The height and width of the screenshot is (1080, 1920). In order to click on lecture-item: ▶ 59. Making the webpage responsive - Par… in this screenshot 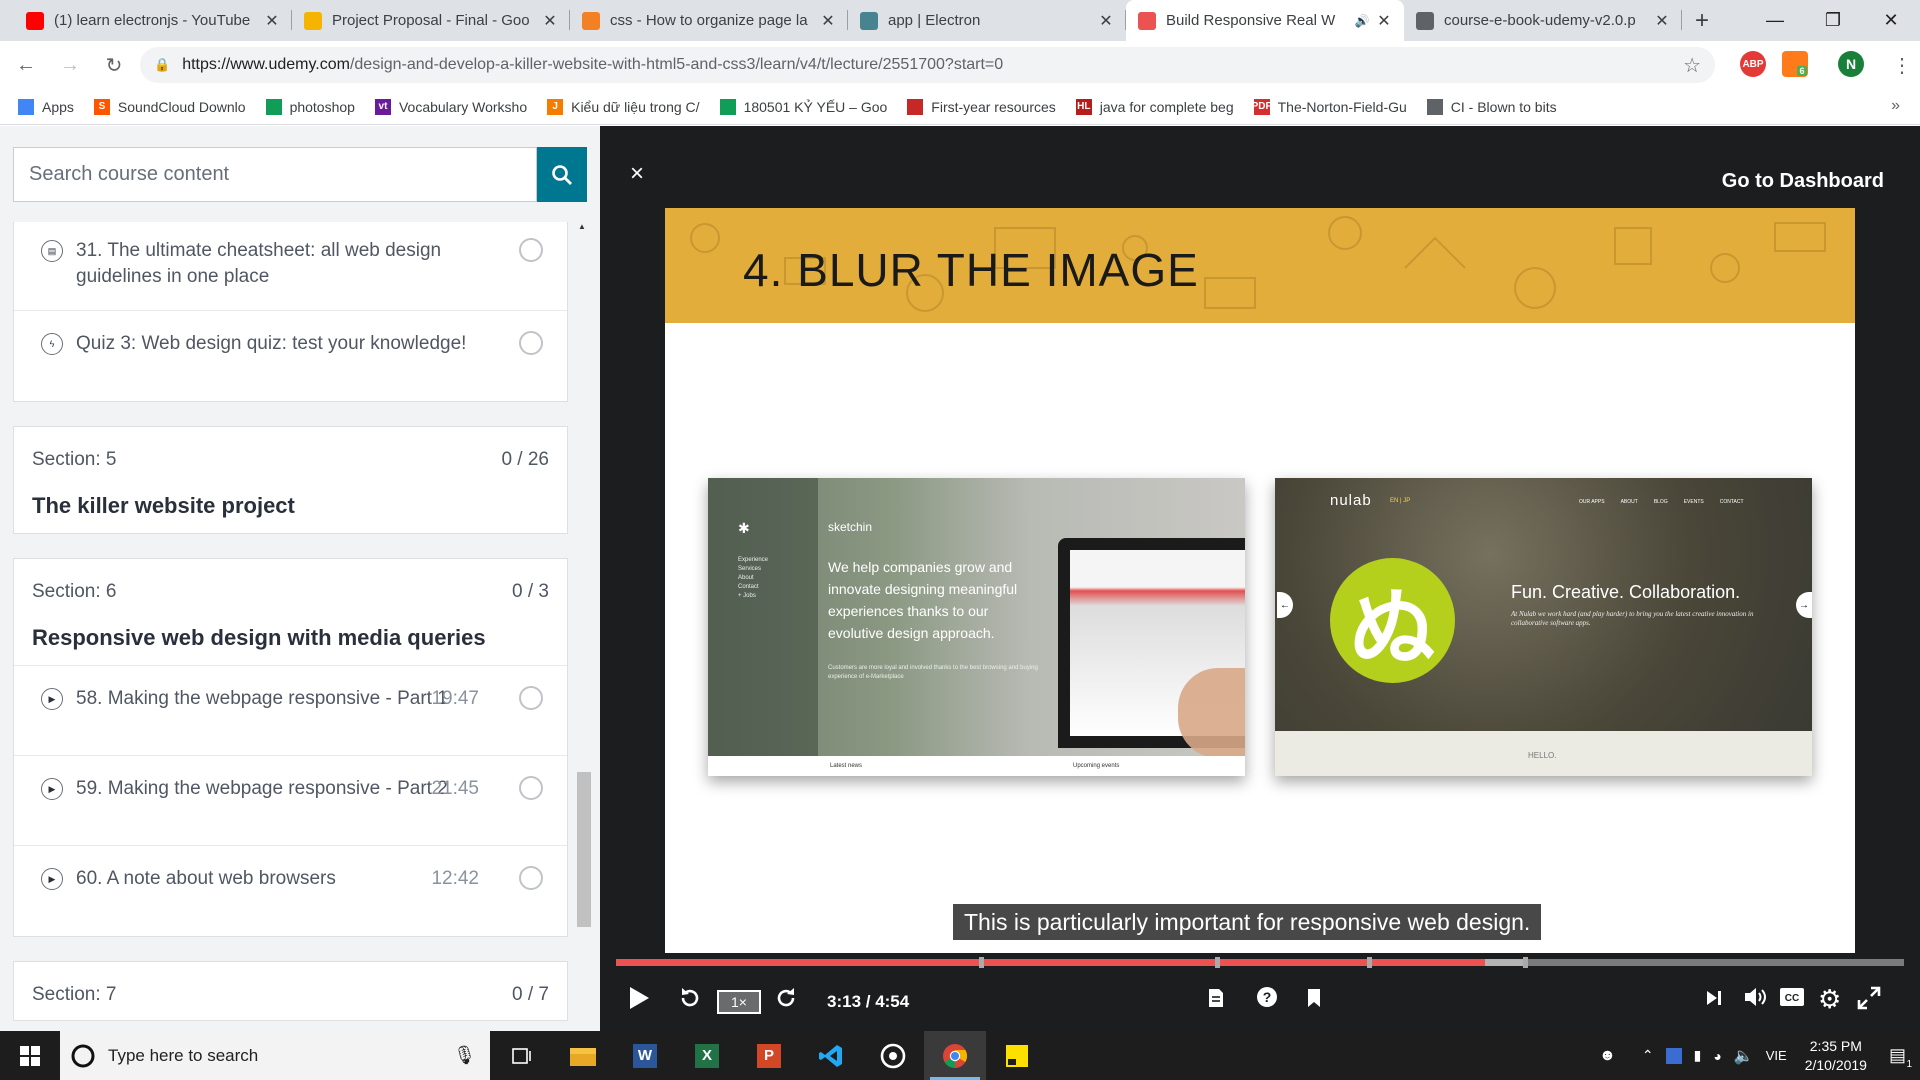, I will do `click(290, 801)`.